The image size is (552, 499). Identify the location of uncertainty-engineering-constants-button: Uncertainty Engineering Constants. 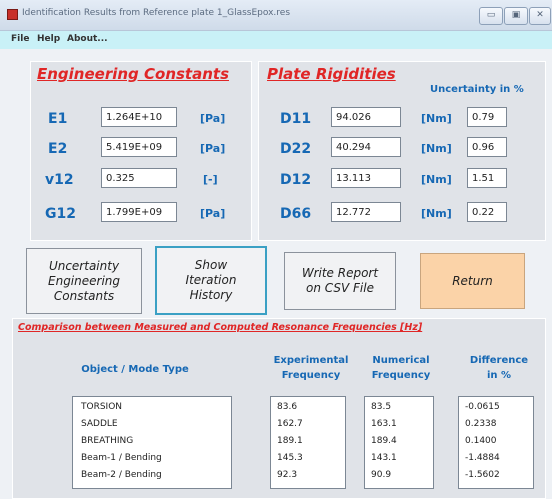
(84, 281).